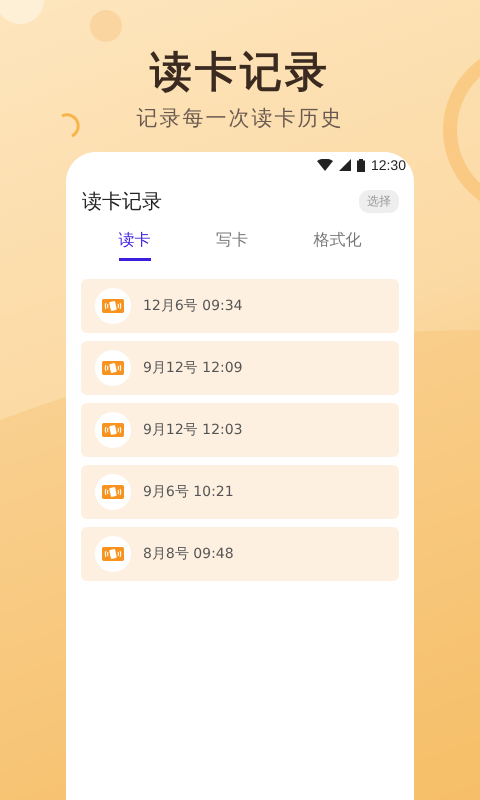 This screenshot has width=480, height=800. I want to click on decor-circle, so click(106, 26).